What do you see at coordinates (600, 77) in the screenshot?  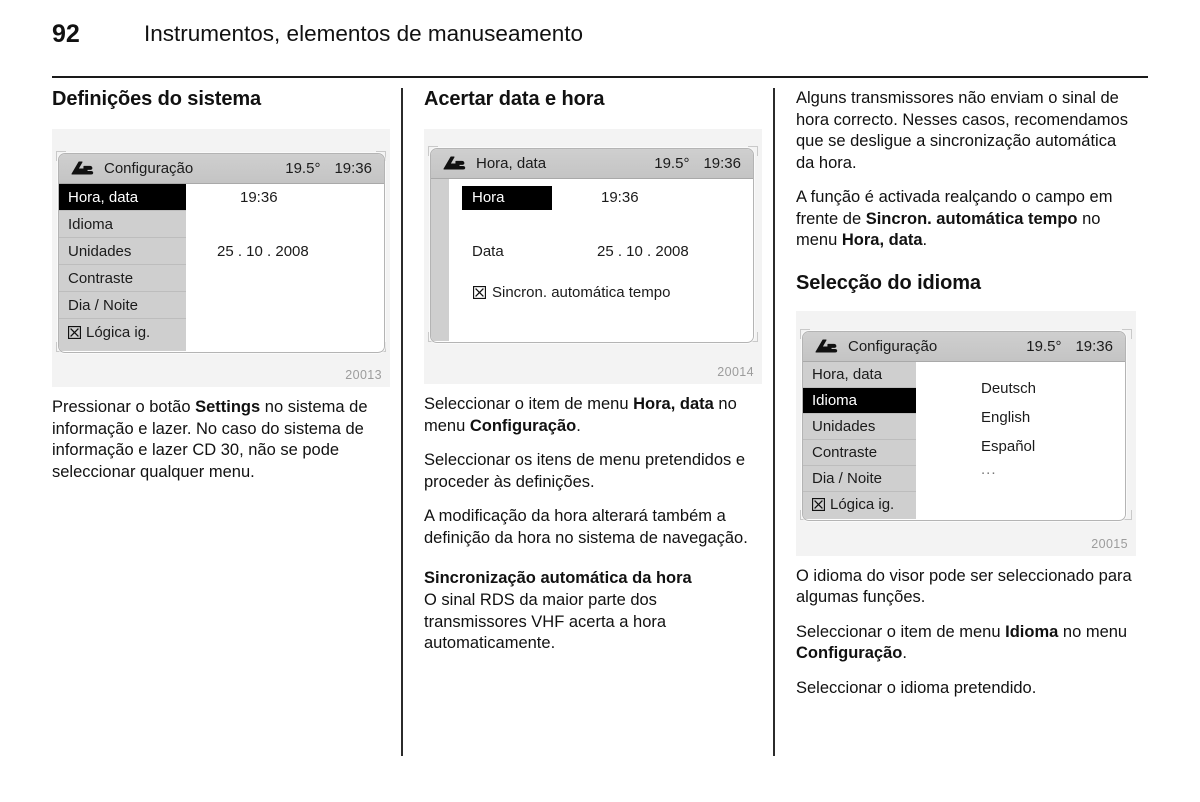 I see `header-divider-rule` at bounding box center [600, 77].